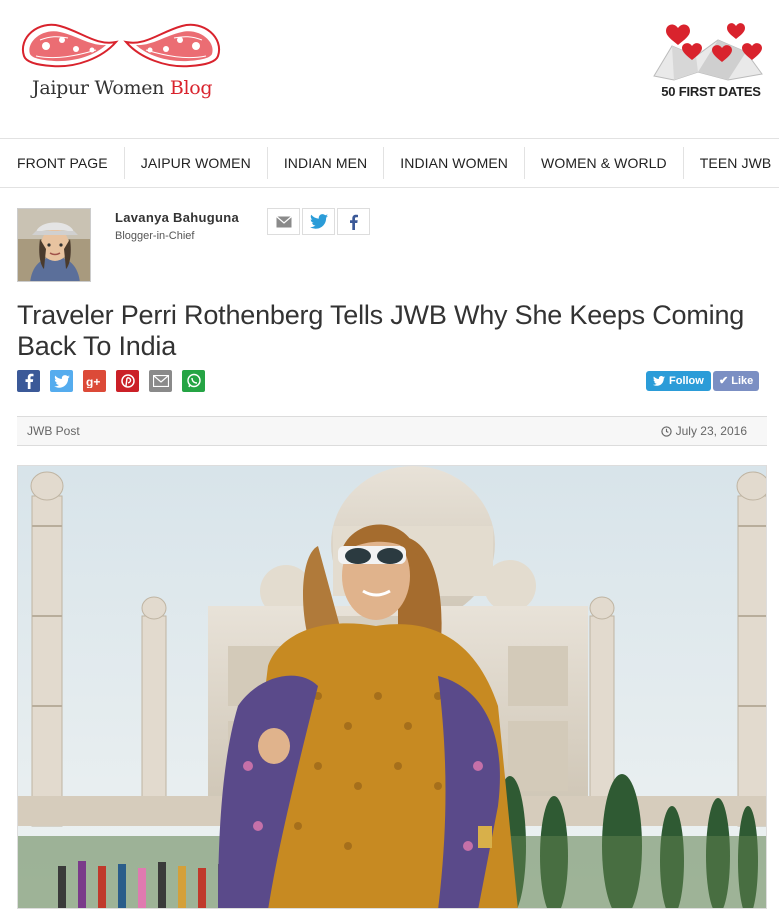 The height and width of the screenshot is (909, 779). I want to click on author-photo, so click(54, 245).